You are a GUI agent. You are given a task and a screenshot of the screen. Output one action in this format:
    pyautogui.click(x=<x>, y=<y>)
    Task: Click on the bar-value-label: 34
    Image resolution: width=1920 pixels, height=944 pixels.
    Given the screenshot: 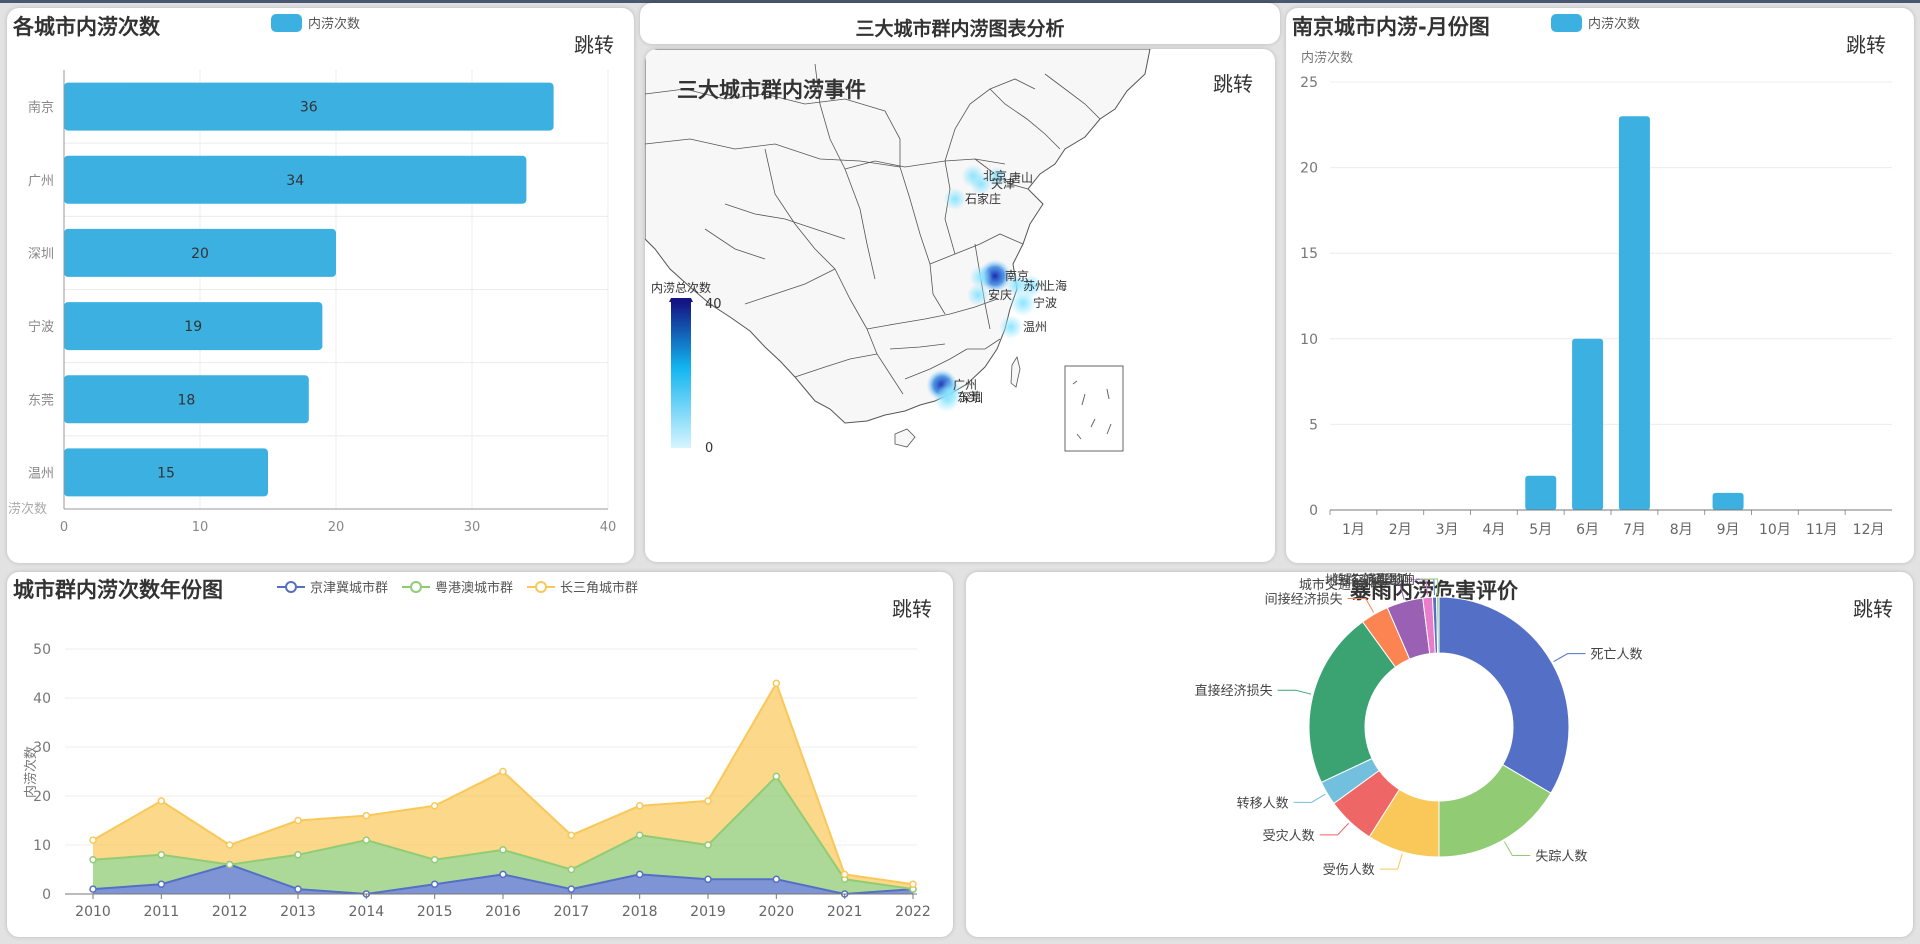 What is the action you would take?
    pyautogui.click(x=295, y=181)
    